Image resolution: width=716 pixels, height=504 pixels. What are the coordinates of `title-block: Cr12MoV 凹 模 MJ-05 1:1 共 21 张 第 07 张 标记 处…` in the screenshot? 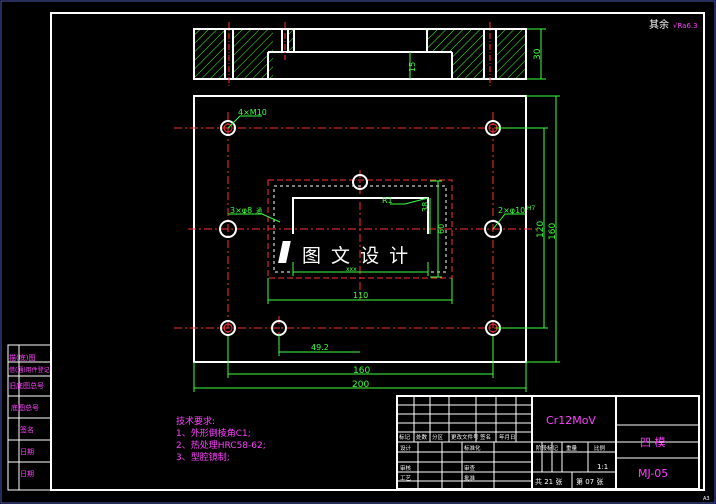 It's located at (548, 442).